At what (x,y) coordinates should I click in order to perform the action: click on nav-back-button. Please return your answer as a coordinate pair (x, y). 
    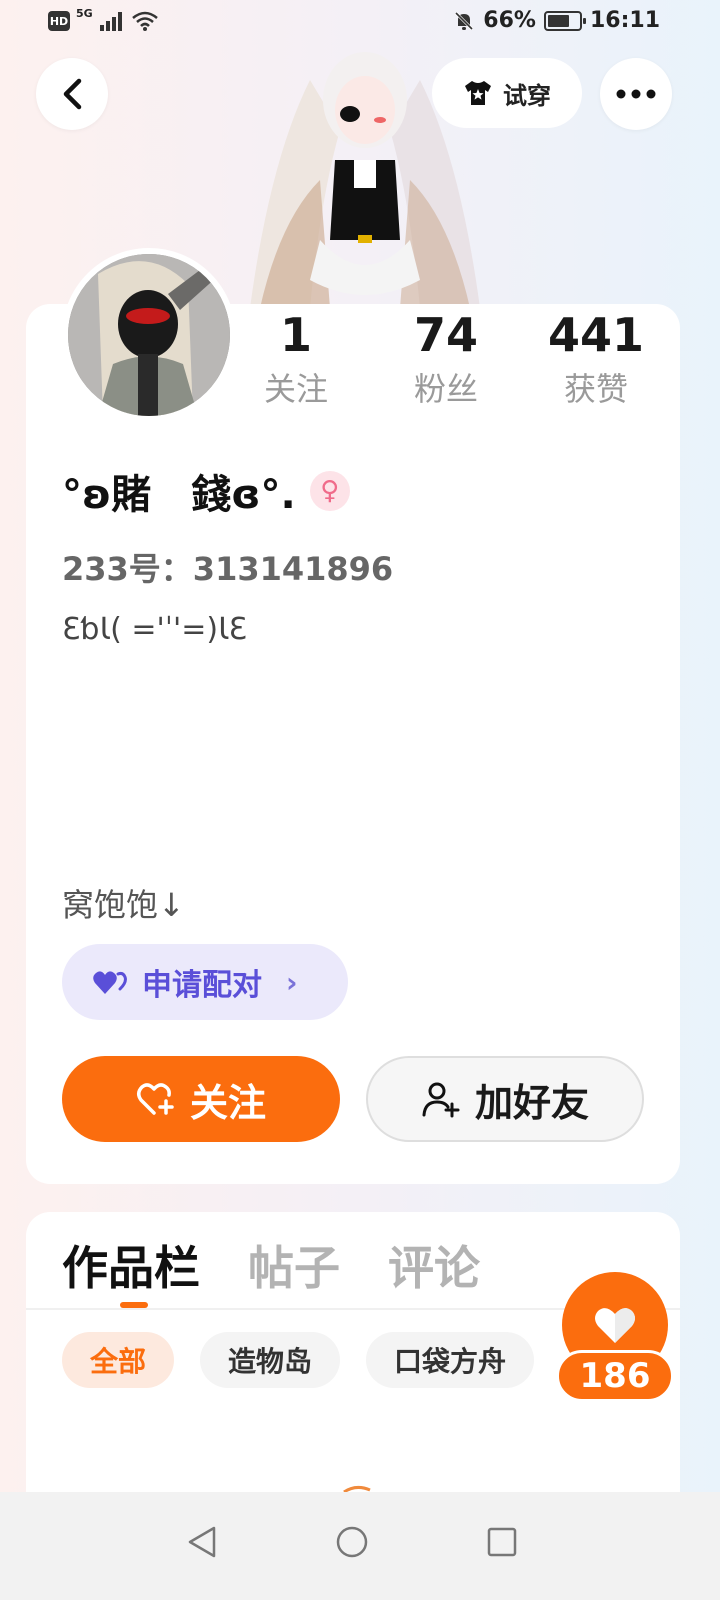
    Looking at the image, I should click on (202, 1542).